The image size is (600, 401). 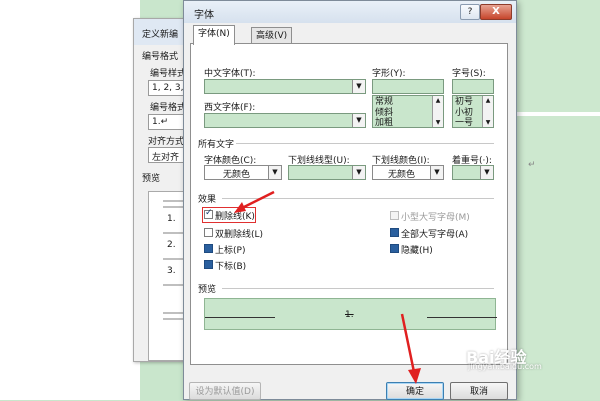 What do you see at coordinates (473, 86) in the screenshot?
I see `font-size-input` at bounding box center [473, 86].